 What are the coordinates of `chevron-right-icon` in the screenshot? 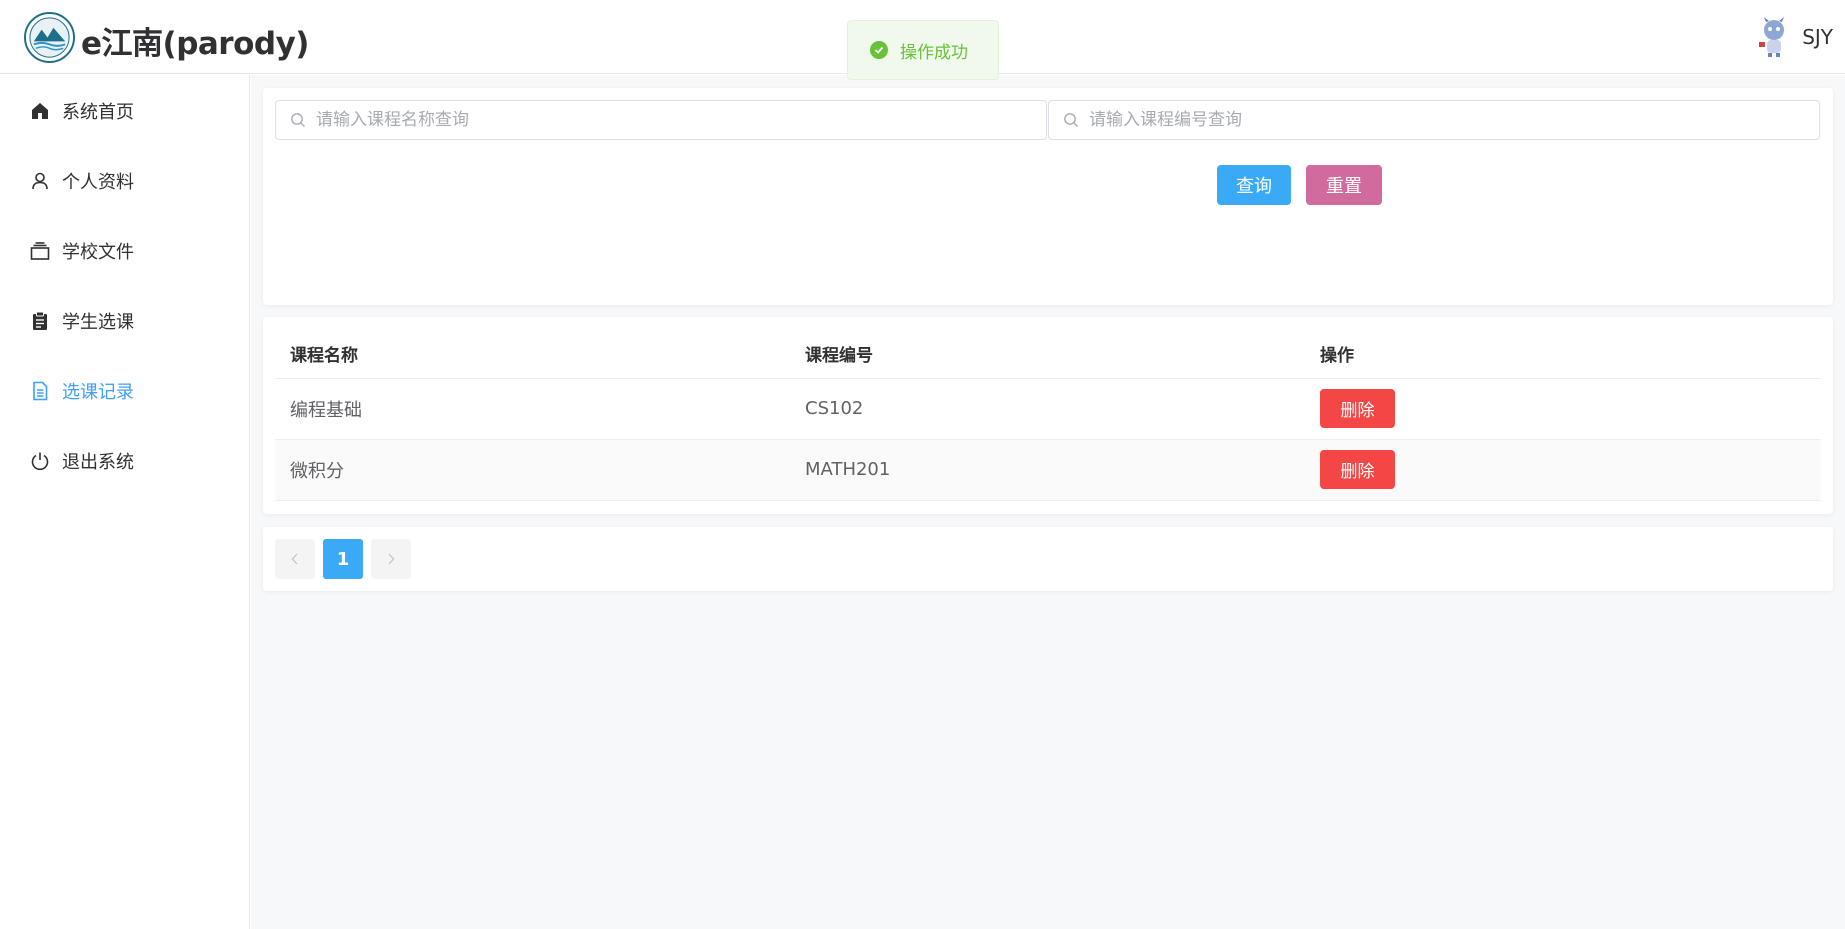 It's located at (391, 559).